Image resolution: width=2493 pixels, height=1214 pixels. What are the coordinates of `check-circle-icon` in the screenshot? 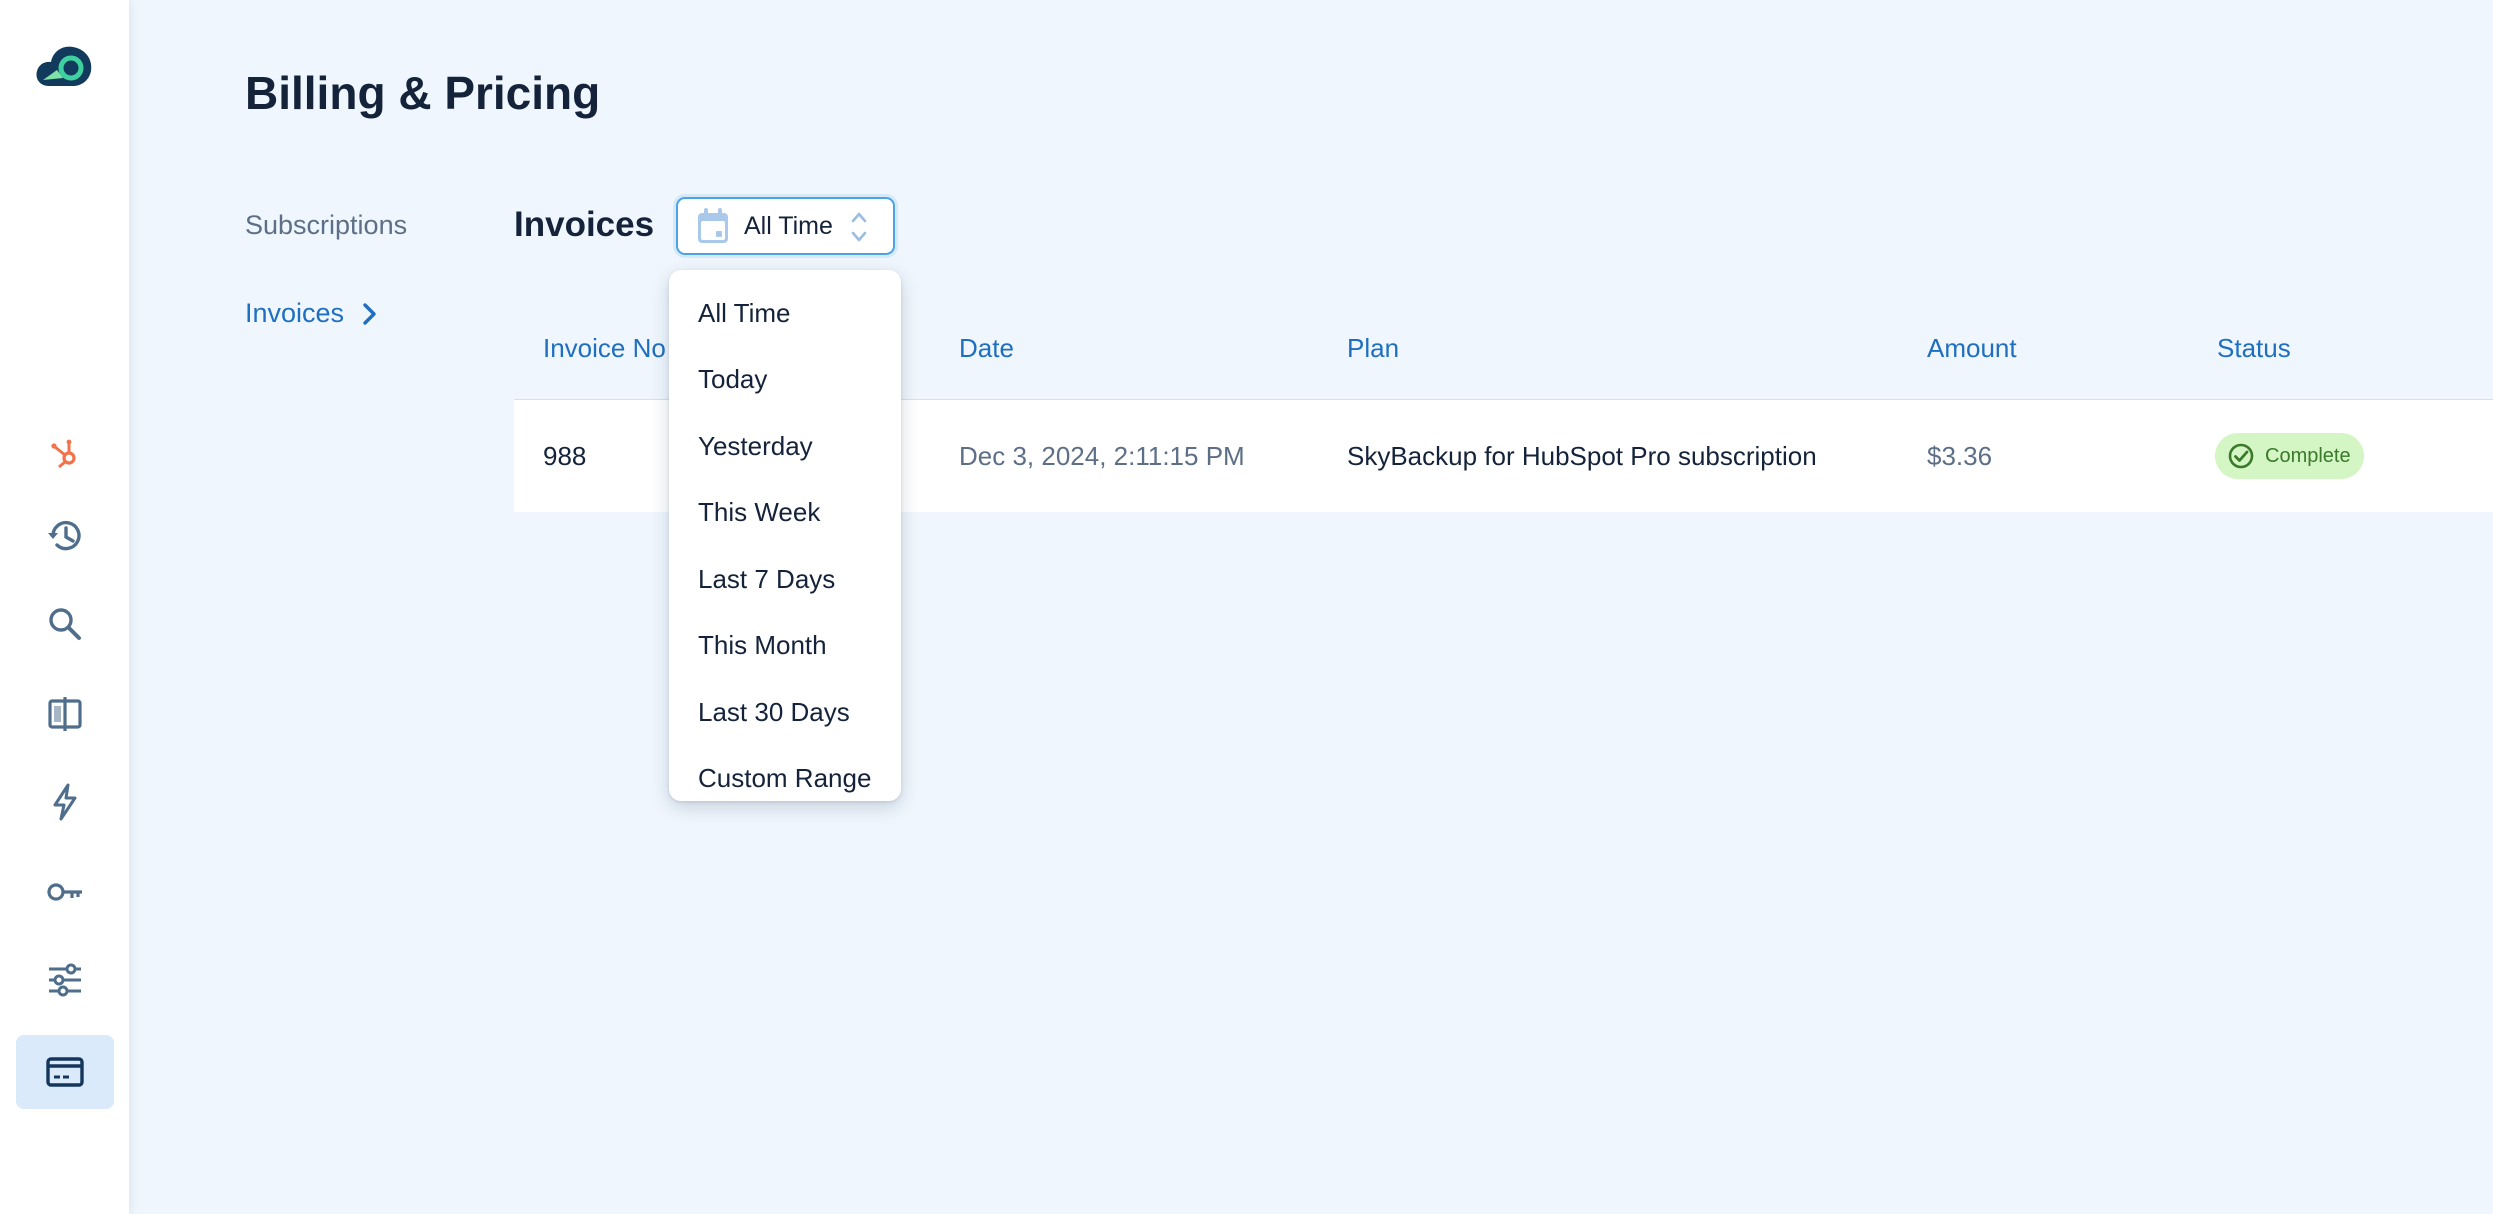 It's located at (2241, 456).